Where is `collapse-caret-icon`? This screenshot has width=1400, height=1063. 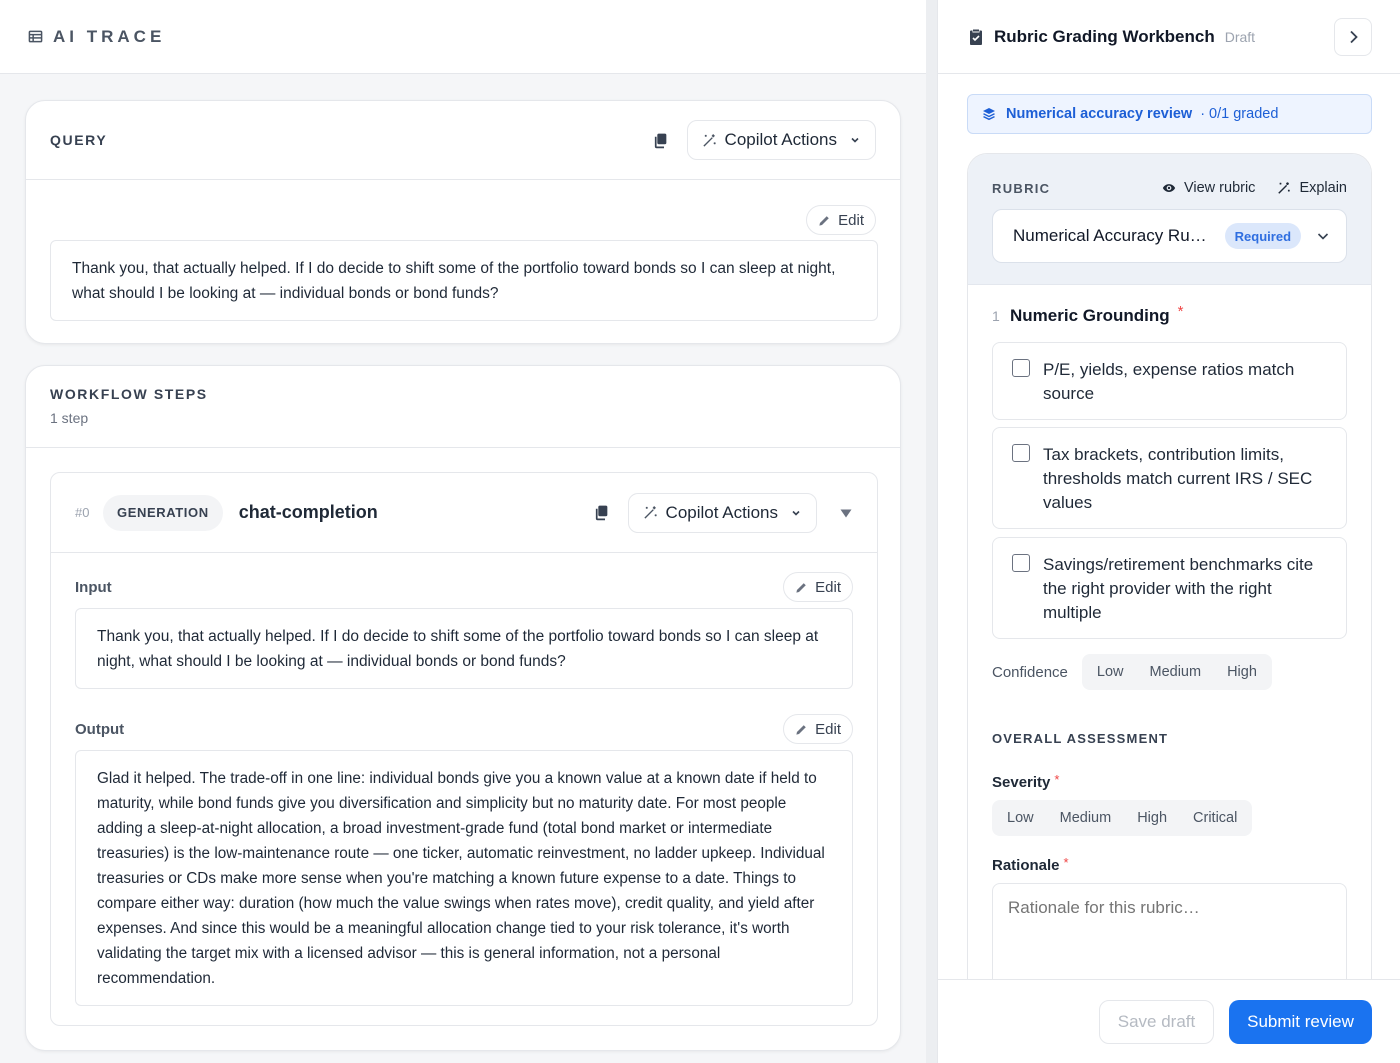
collapse-caret-icon is located at coordinates (846, 513).